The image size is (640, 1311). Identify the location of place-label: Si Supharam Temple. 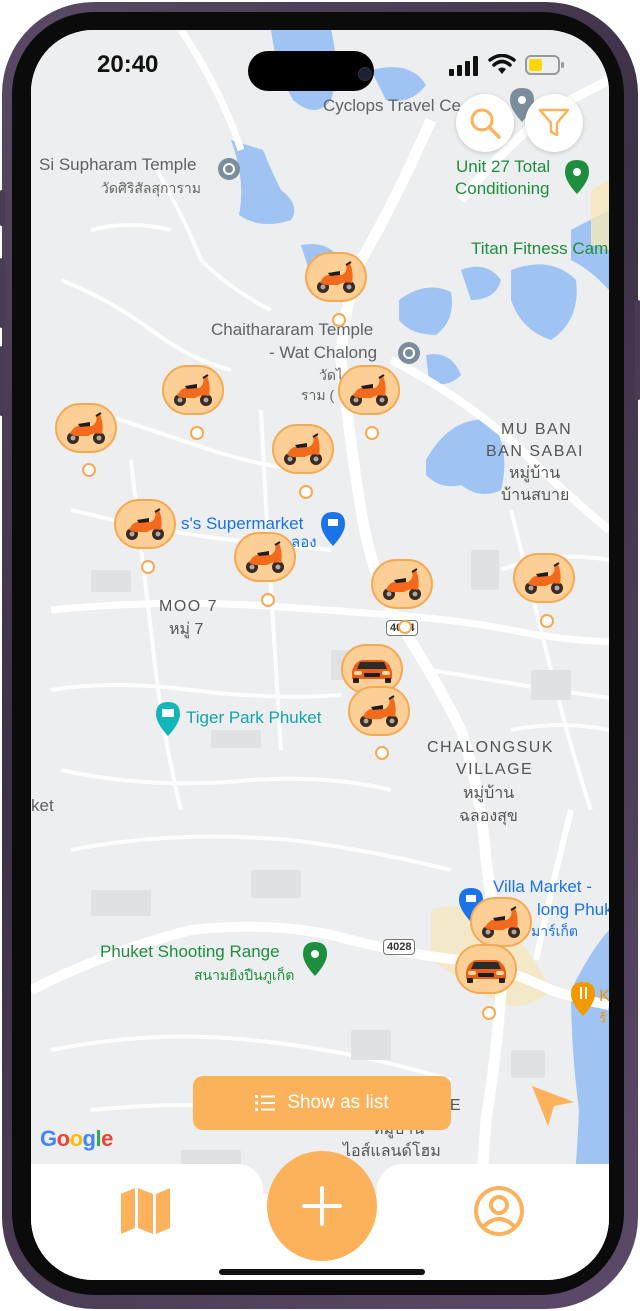
(118, 164).